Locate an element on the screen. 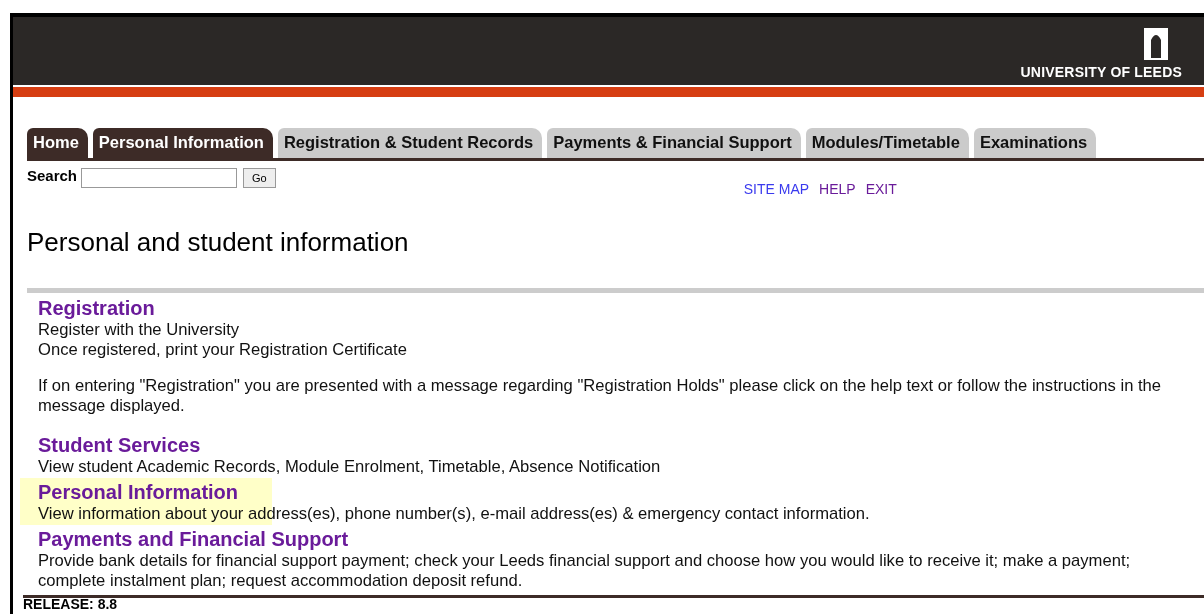  nav-tab: Personal Information is located at coordinates (182, 143).